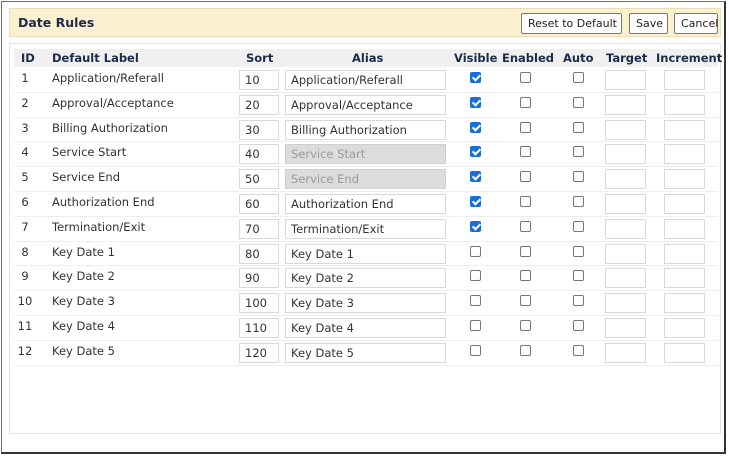 The width and height of the screenshot is (729, 457). I want to click on dialog-title: Date Rules, so click(56, 22).